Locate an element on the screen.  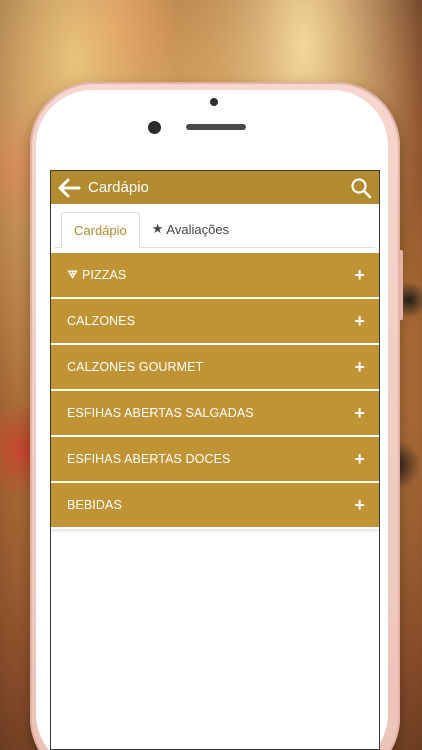
tab-avaliacoes: ★ Avaliações is located at coordinates (190, 229).